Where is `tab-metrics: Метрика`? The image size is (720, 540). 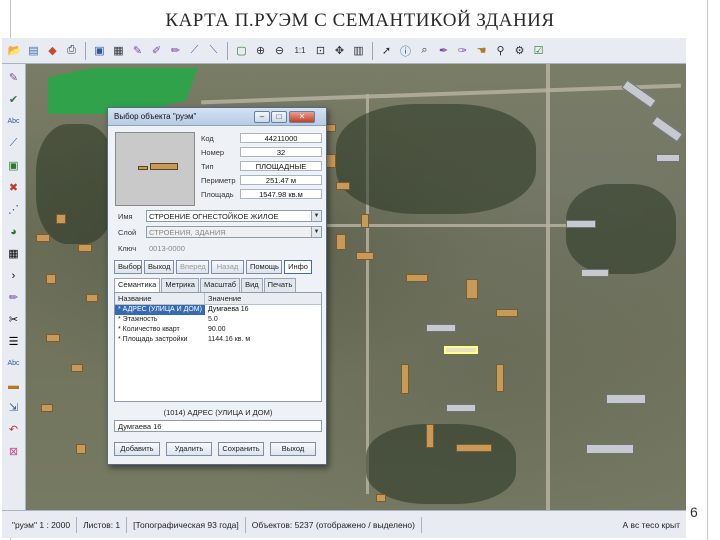 tab-metrics: Метрика is located at coordinates (180, 285).